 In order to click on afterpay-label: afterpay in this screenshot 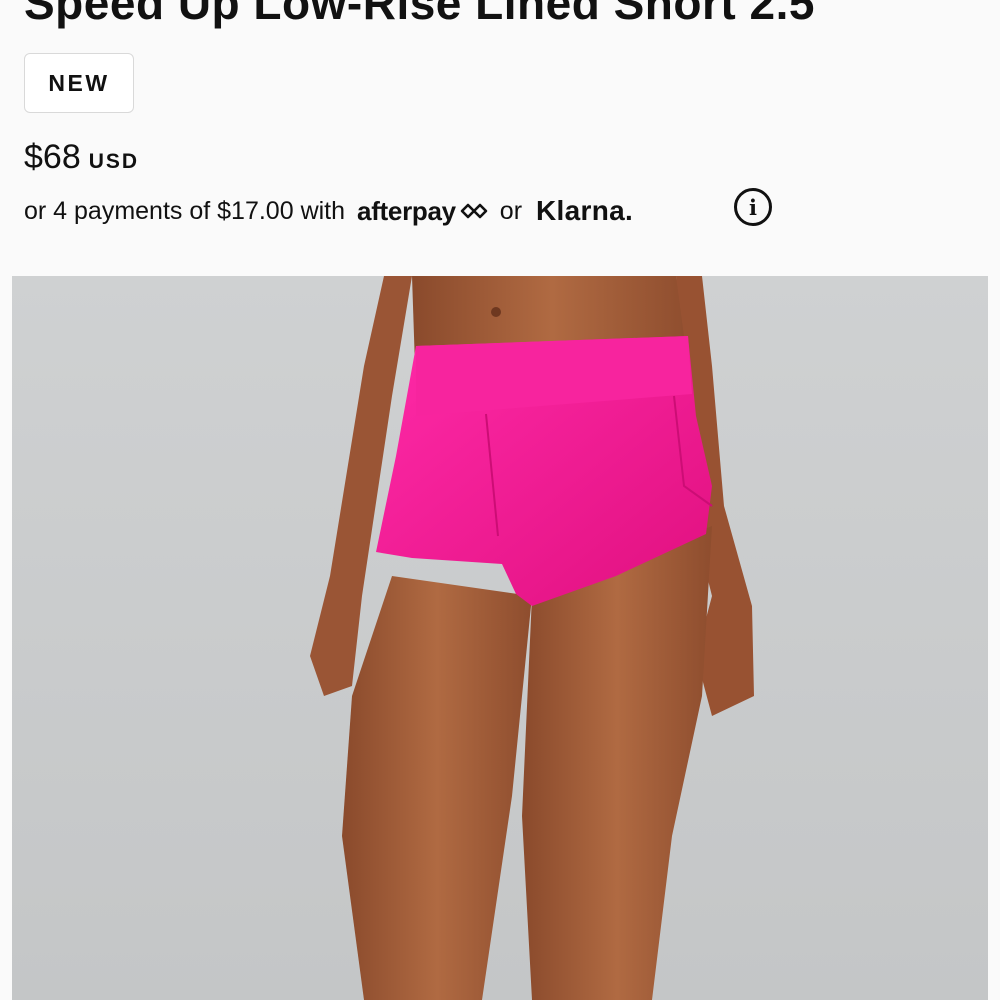, I will do `click(406, 210)`.